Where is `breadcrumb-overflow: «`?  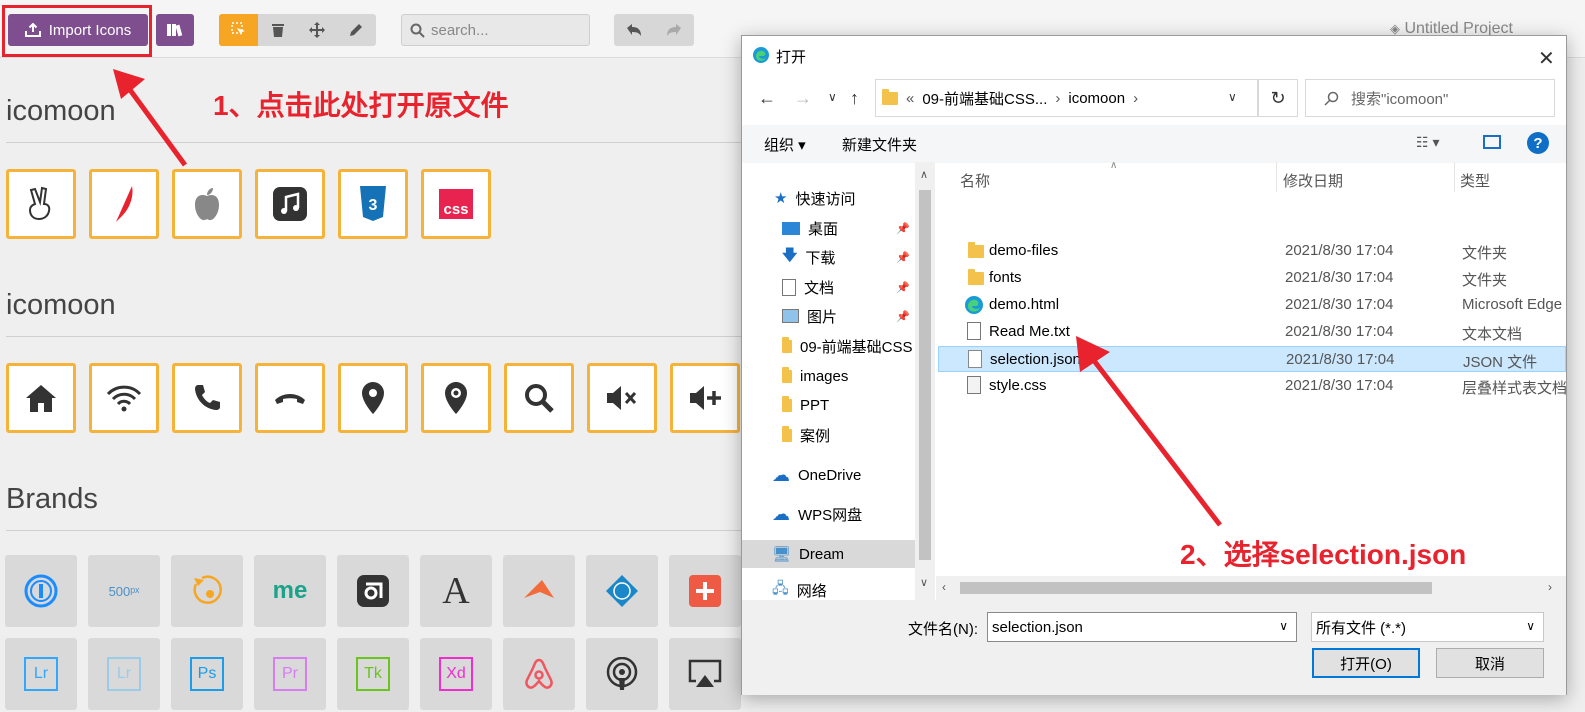
breadcrumb-overflow: « is located at coordinates (910, 98).